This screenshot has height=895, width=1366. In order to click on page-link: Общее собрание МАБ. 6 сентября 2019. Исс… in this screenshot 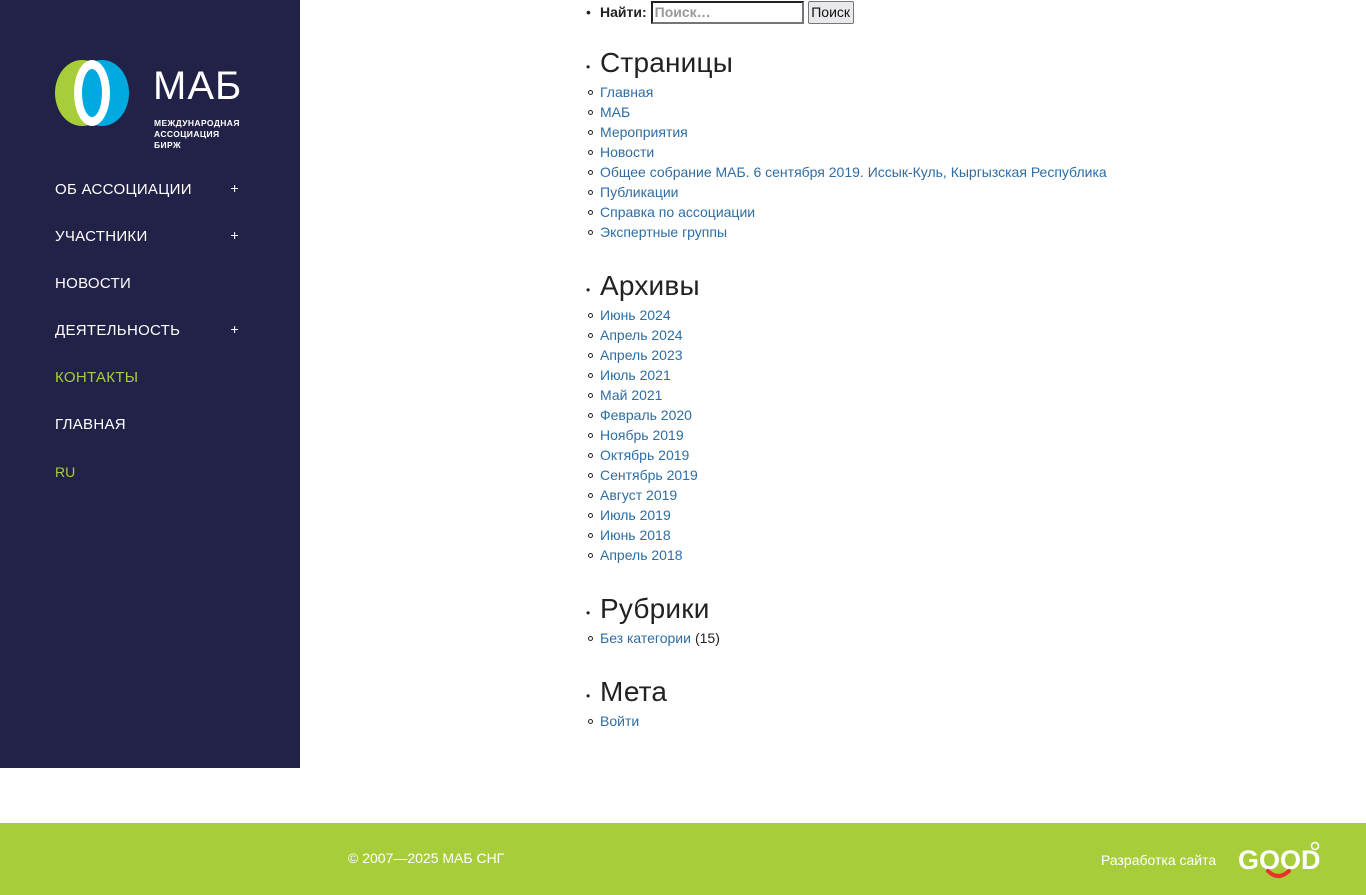, I will do `click(853, 172)`.